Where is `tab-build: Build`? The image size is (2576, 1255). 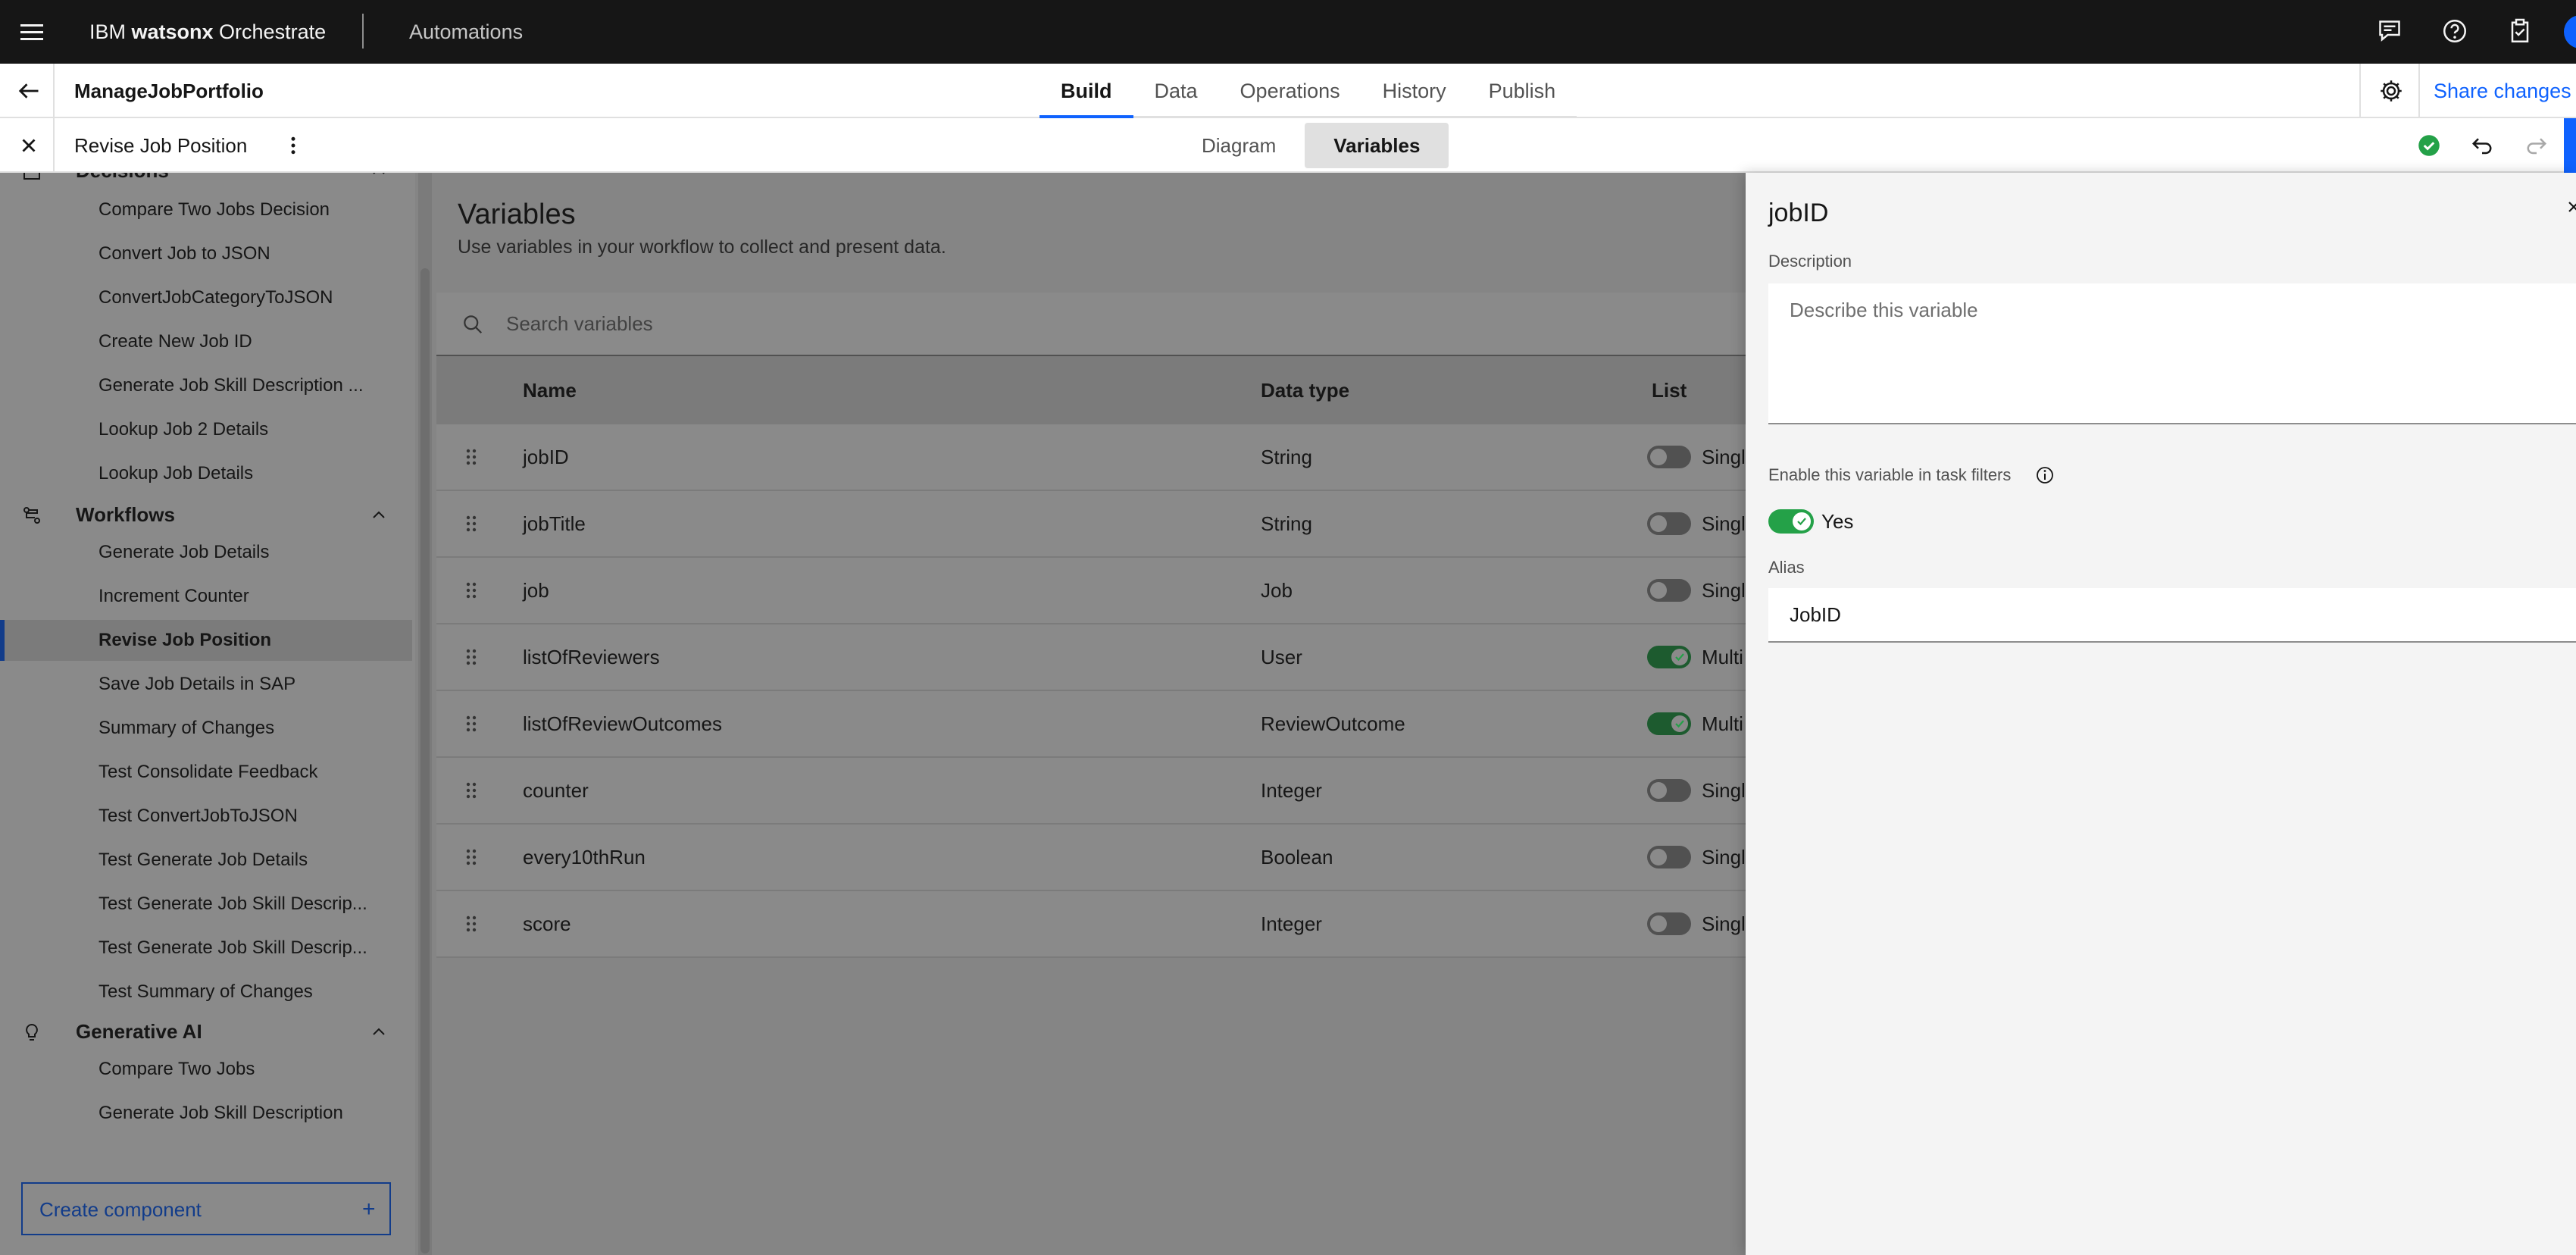 tab-build: Build is located at coordinates (1086, 91).